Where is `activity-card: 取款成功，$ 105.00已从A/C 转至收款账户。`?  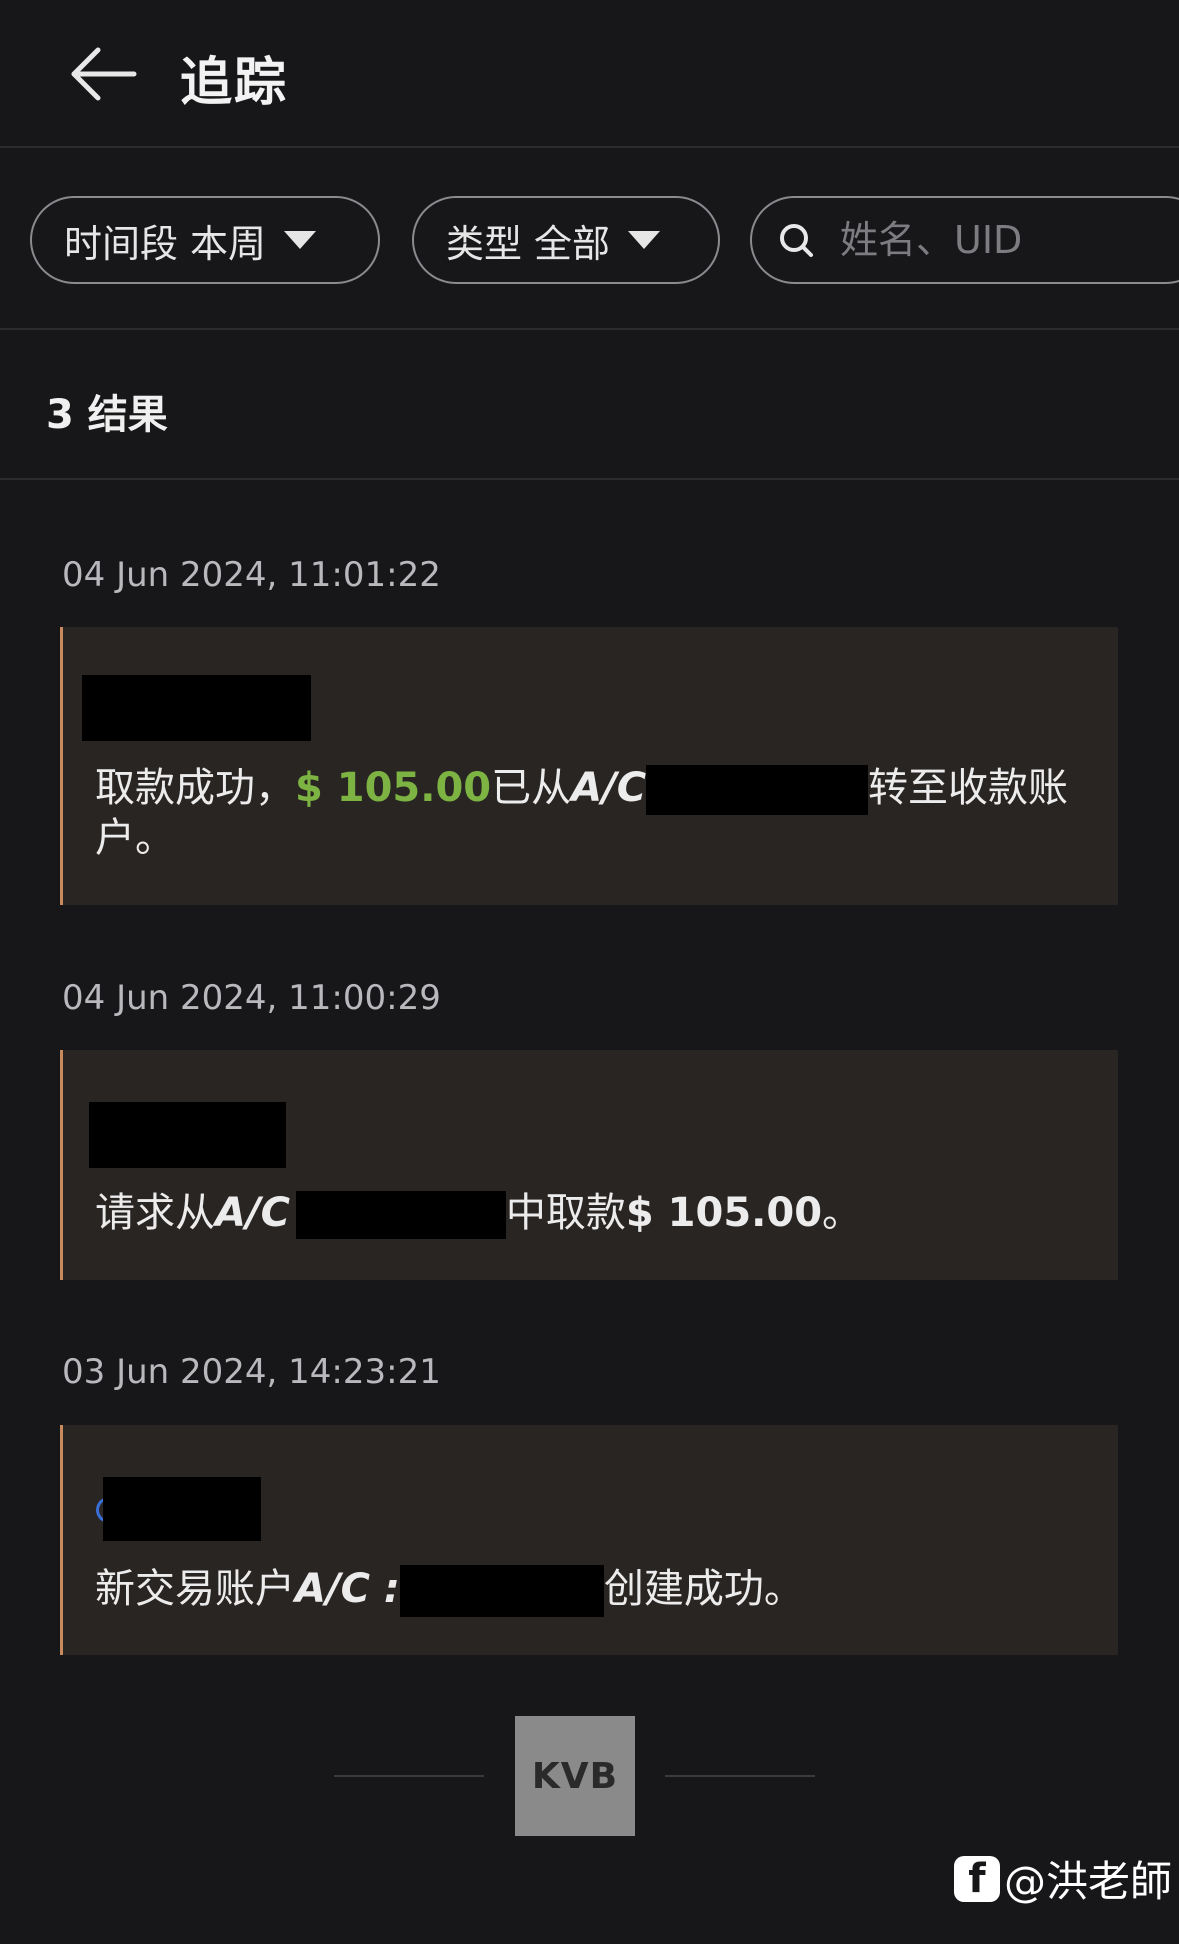 activity-card: 取款成功，$ 105.00已从A/C 转至收款账户。 is located at coordinates (589, 766).